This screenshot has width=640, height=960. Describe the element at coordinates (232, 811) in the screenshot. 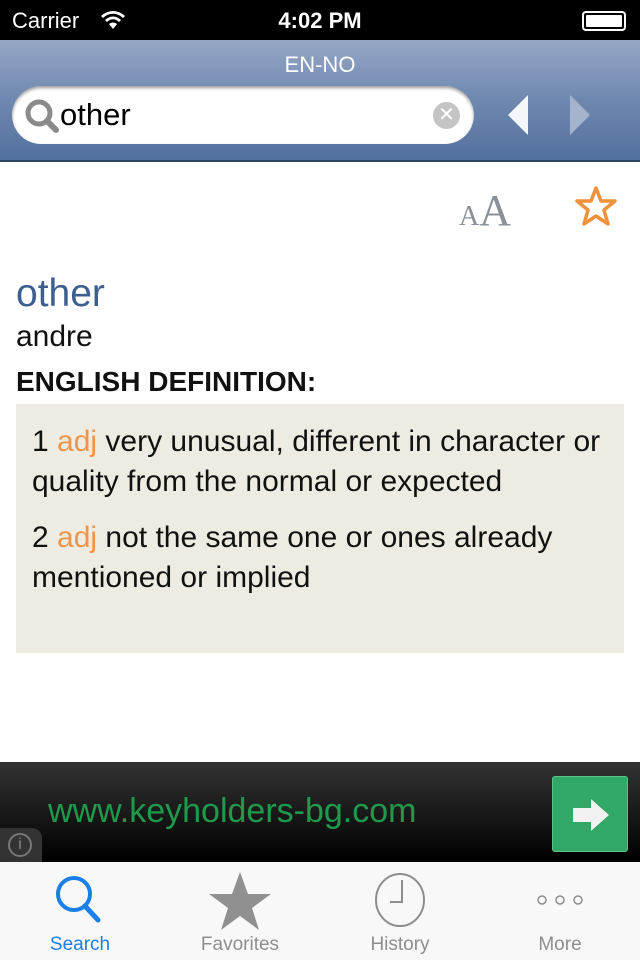

I see `ad-url: www.keyholders-bg.com` at that location.